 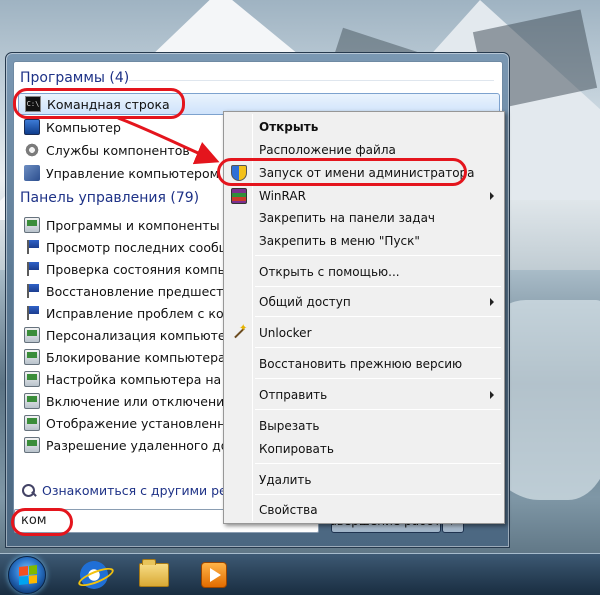 I want to click on start-button, so click(x=27, y=575).